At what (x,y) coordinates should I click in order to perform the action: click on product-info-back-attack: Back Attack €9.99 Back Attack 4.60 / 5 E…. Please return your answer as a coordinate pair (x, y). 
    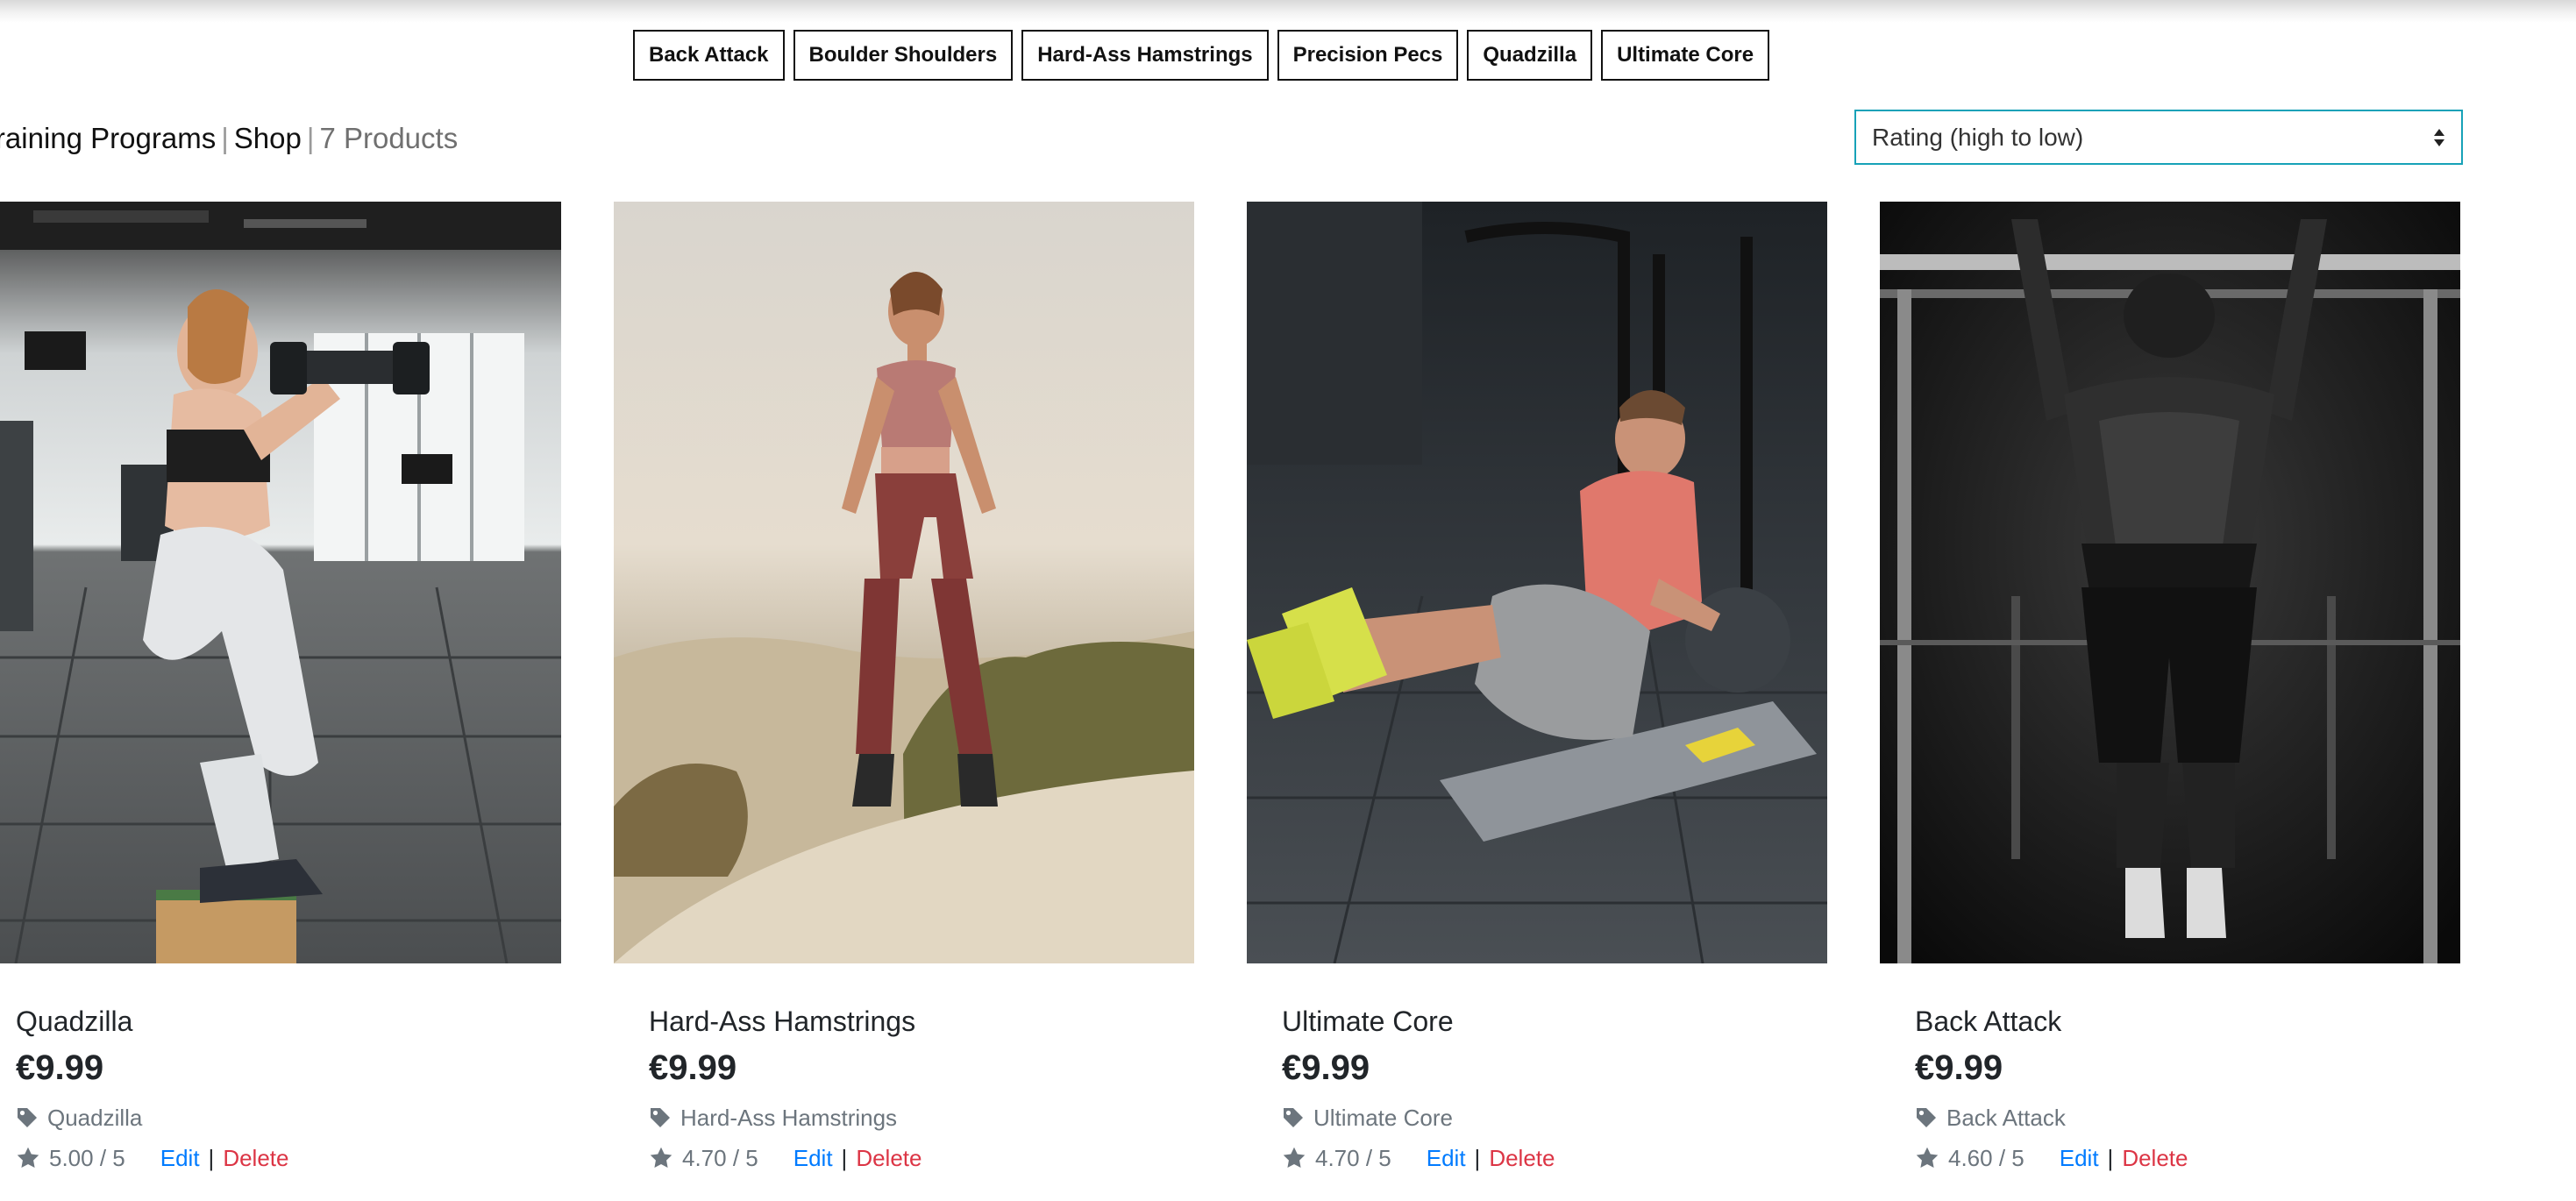
    Looking at the image, I should click on (2170, 1088).